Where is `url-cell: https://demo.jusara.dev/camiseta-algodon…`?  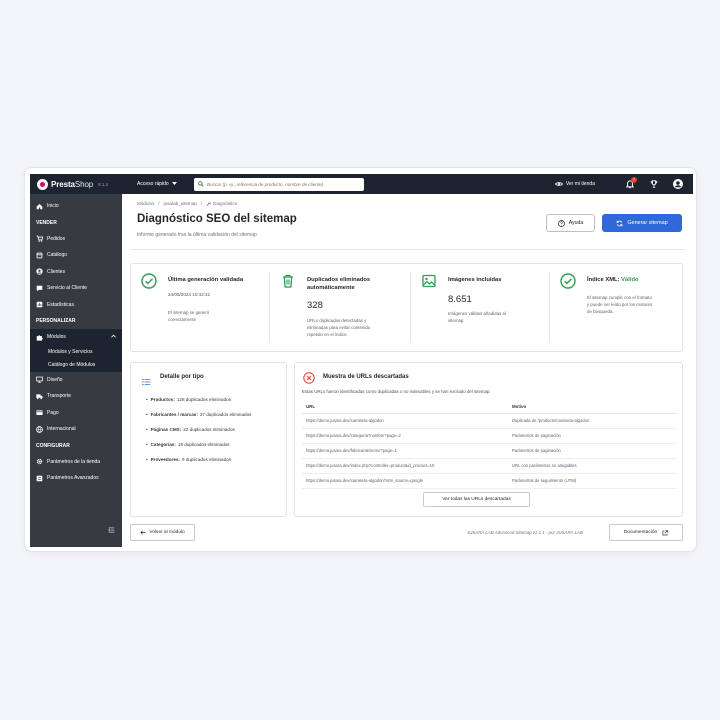
url-cell: https://demo.jusara.dev/camiseta-algodon… is located at coordinates (405, 481).